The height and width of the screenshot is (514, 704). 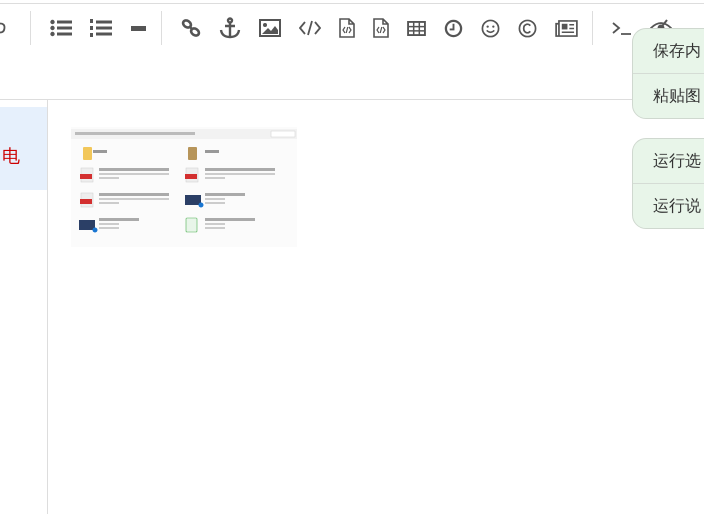 I want to click on clock-icon, so click(x=453, y=28).